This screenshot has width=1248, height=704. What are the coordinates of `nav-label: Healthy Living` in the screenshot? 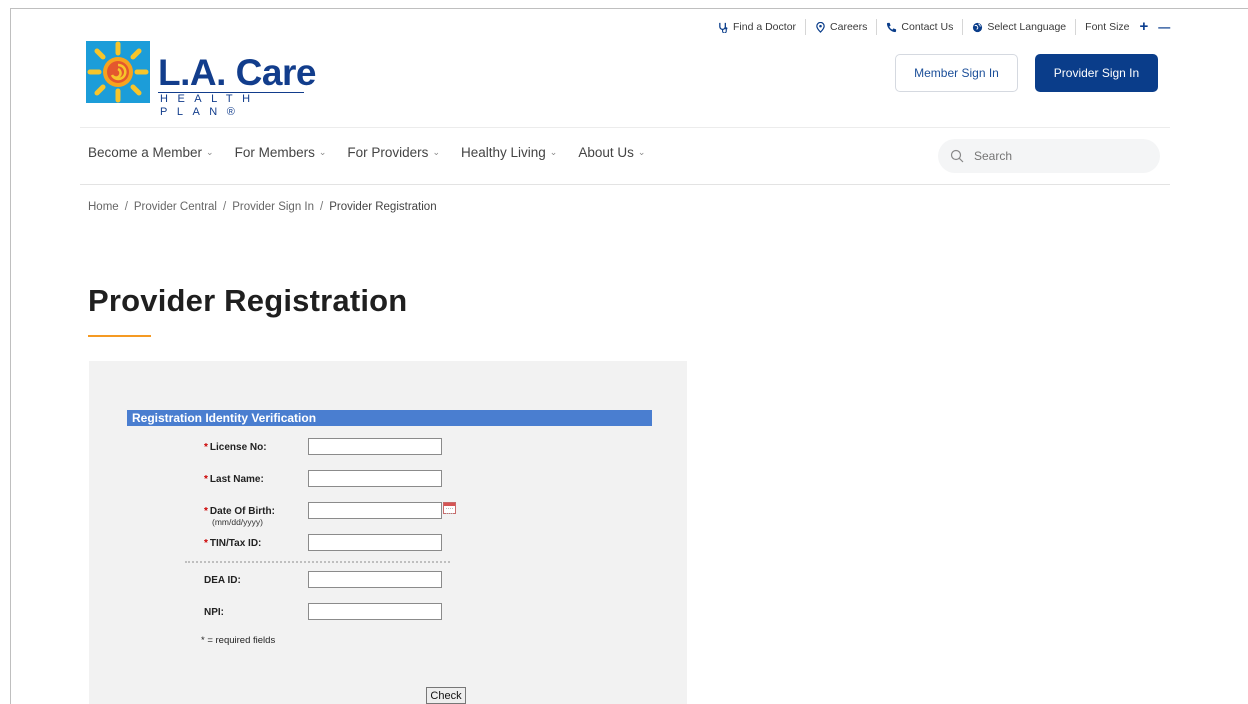 It's located at (503, 152).